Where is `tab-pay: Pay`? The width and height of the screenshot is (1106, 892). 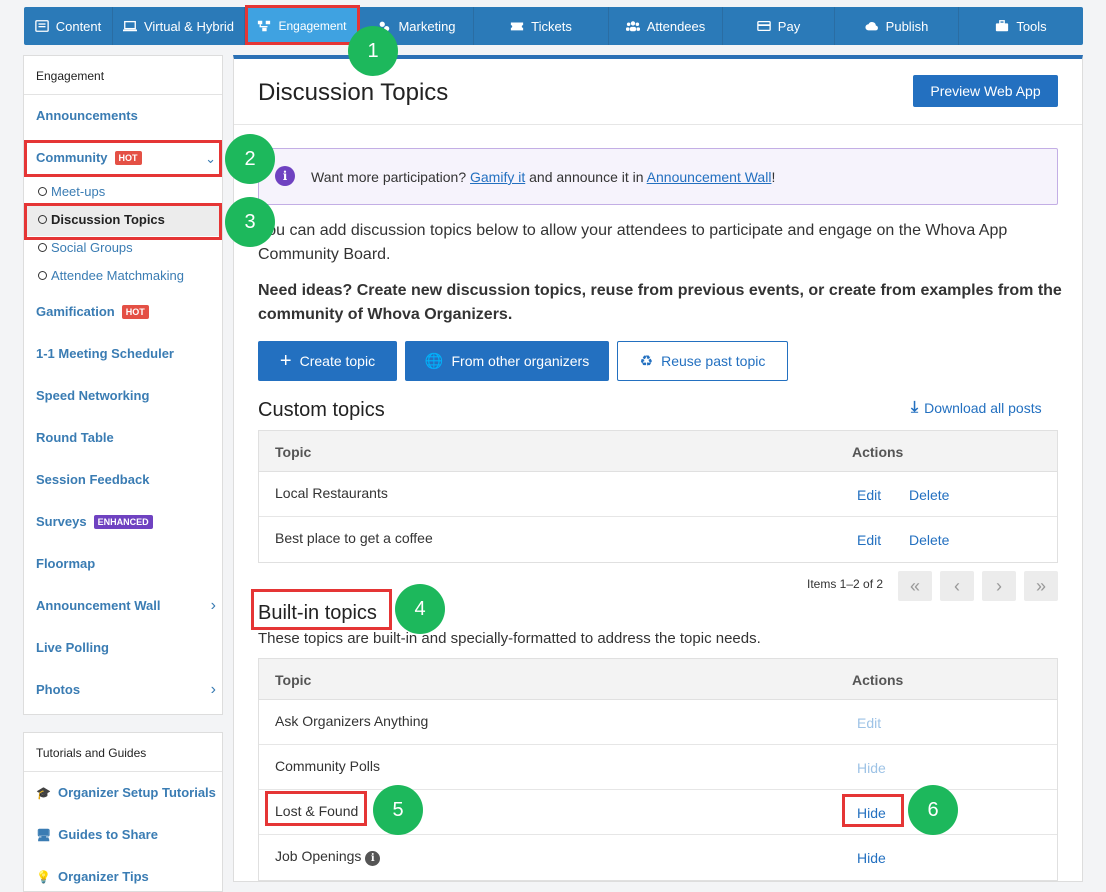 tab-pay: Pay is located at coordinates (779, 26).